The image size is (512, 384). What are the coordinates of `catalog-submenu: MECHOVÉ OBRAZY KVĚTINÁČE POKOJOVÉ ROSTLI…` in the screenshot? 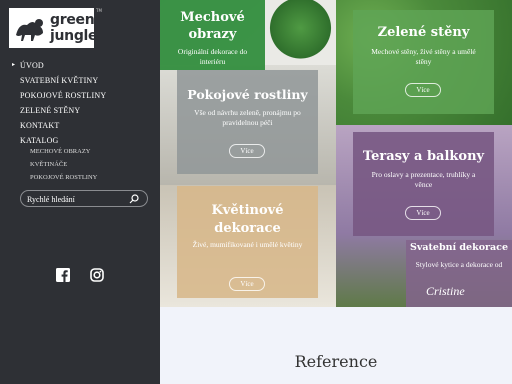 It's located at (63, 164).